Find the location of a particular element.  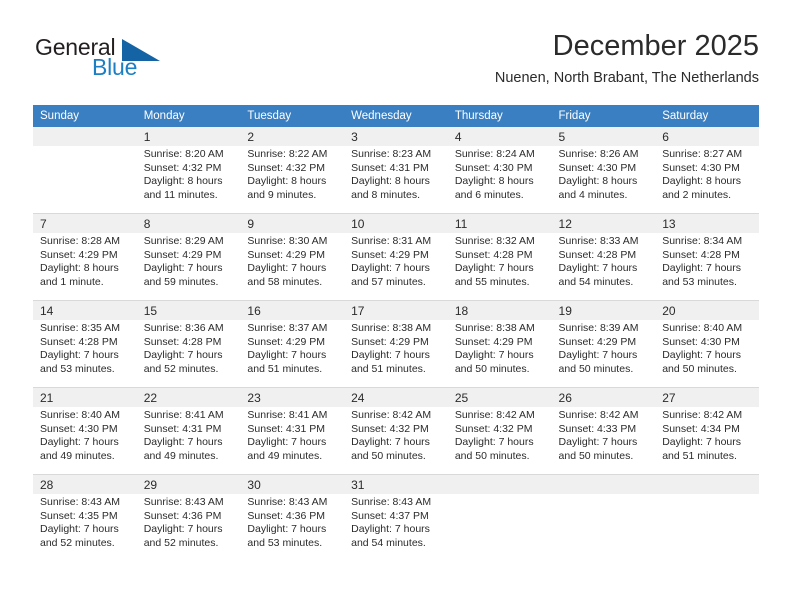

daylight-duration-line2: and 52 minutes. is located at coordinates (181, 542).